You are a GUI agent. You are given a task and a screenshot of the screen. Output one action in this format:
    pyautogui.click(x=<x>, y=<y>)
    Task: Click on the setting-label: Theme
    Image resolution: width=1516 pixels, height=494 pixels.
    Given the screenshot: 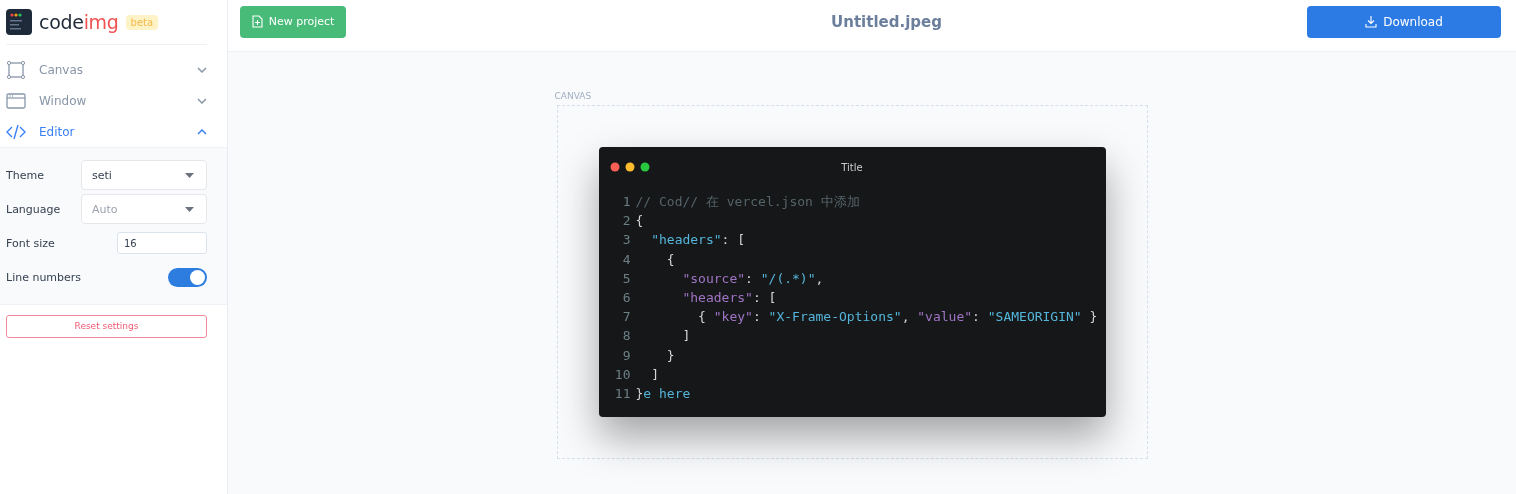 What is the action you would take?
    pyautogui.click(x=25, y=175)
    